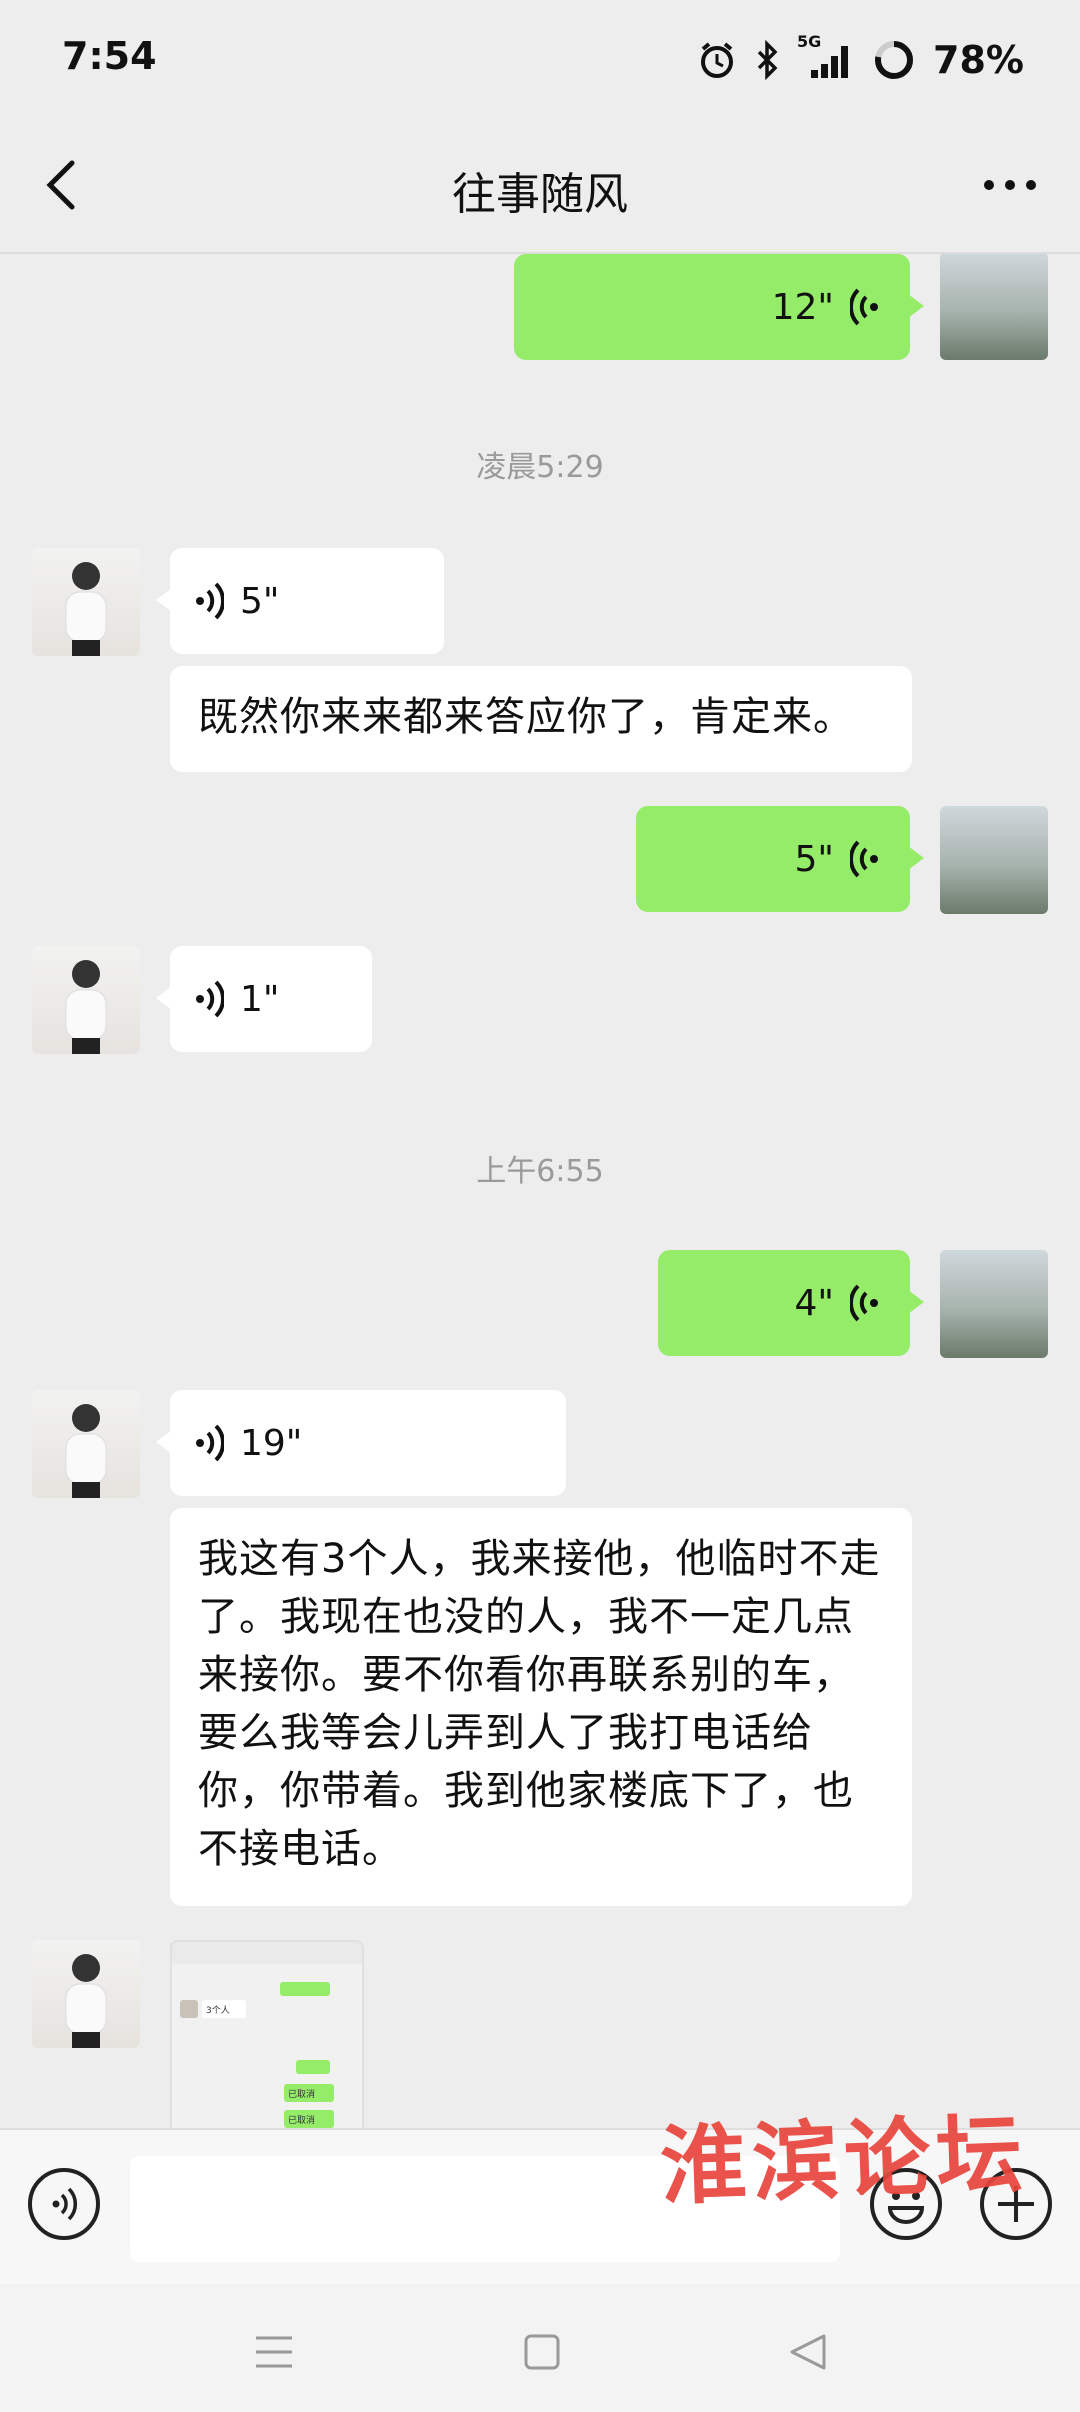 The height and width of the screenshot is (2412, 1080). I want to click on nav-home-button, so click(542, 2352).